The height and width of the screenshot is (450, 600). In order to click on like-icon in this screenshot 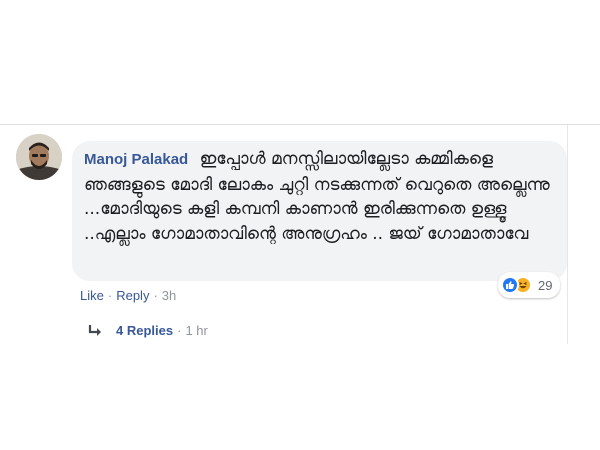, I will do `click(510, 285)`.